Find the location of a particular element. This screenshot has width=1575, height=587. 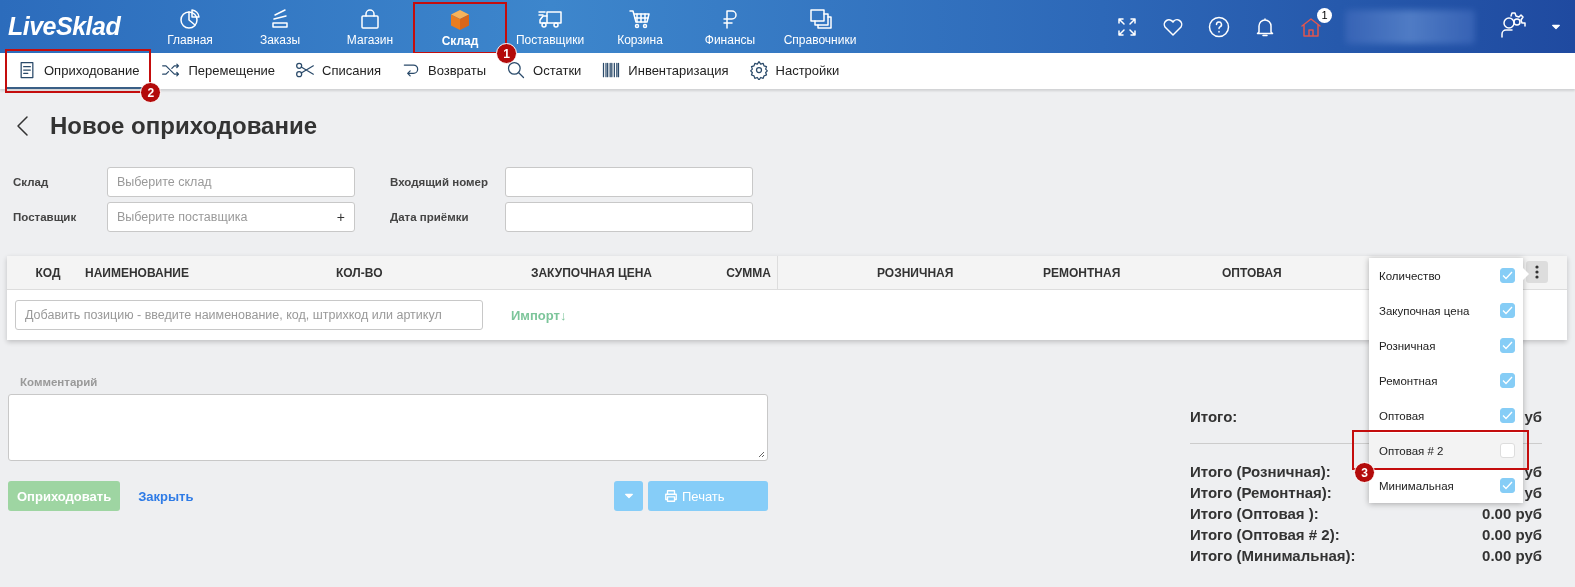

menu-item: Закупочная цена is located at coordinates (1446, 310).